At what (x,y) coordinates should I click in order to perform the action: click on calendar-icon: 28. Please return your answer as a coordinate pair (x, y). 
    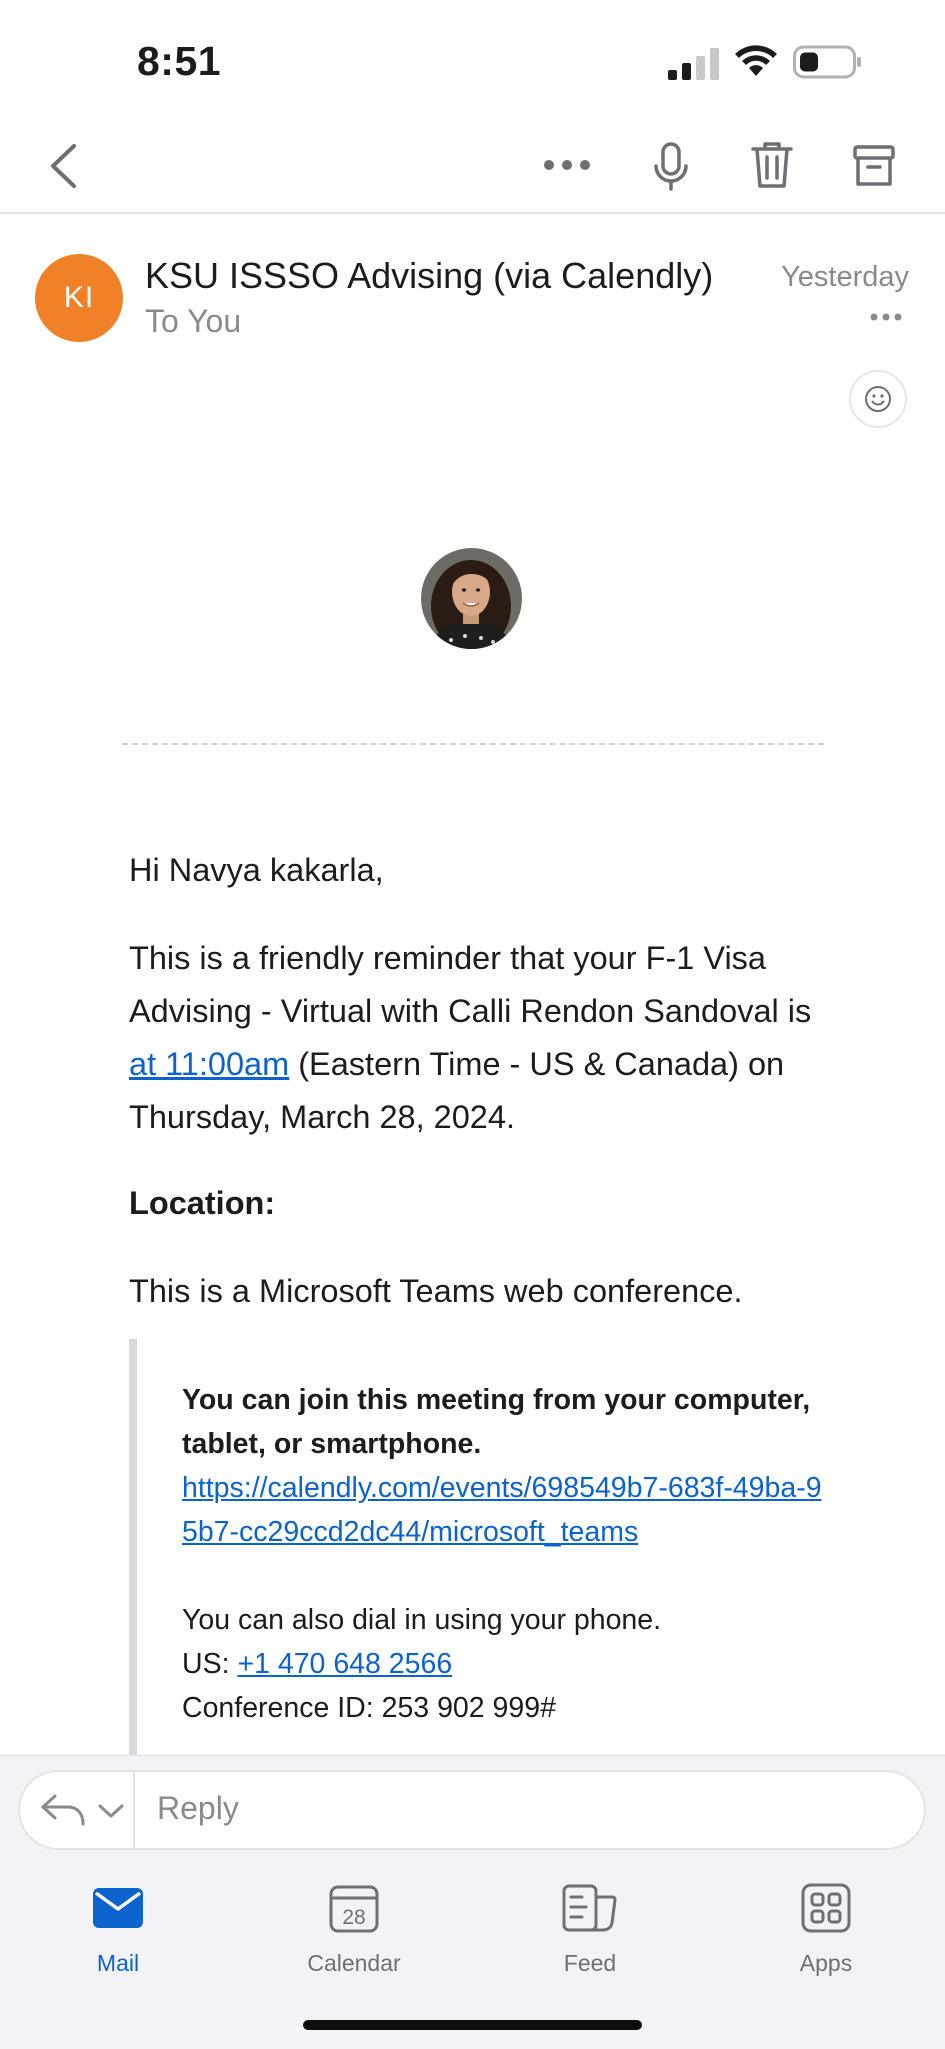
    Looking at the image, I should click on (354, 1909).